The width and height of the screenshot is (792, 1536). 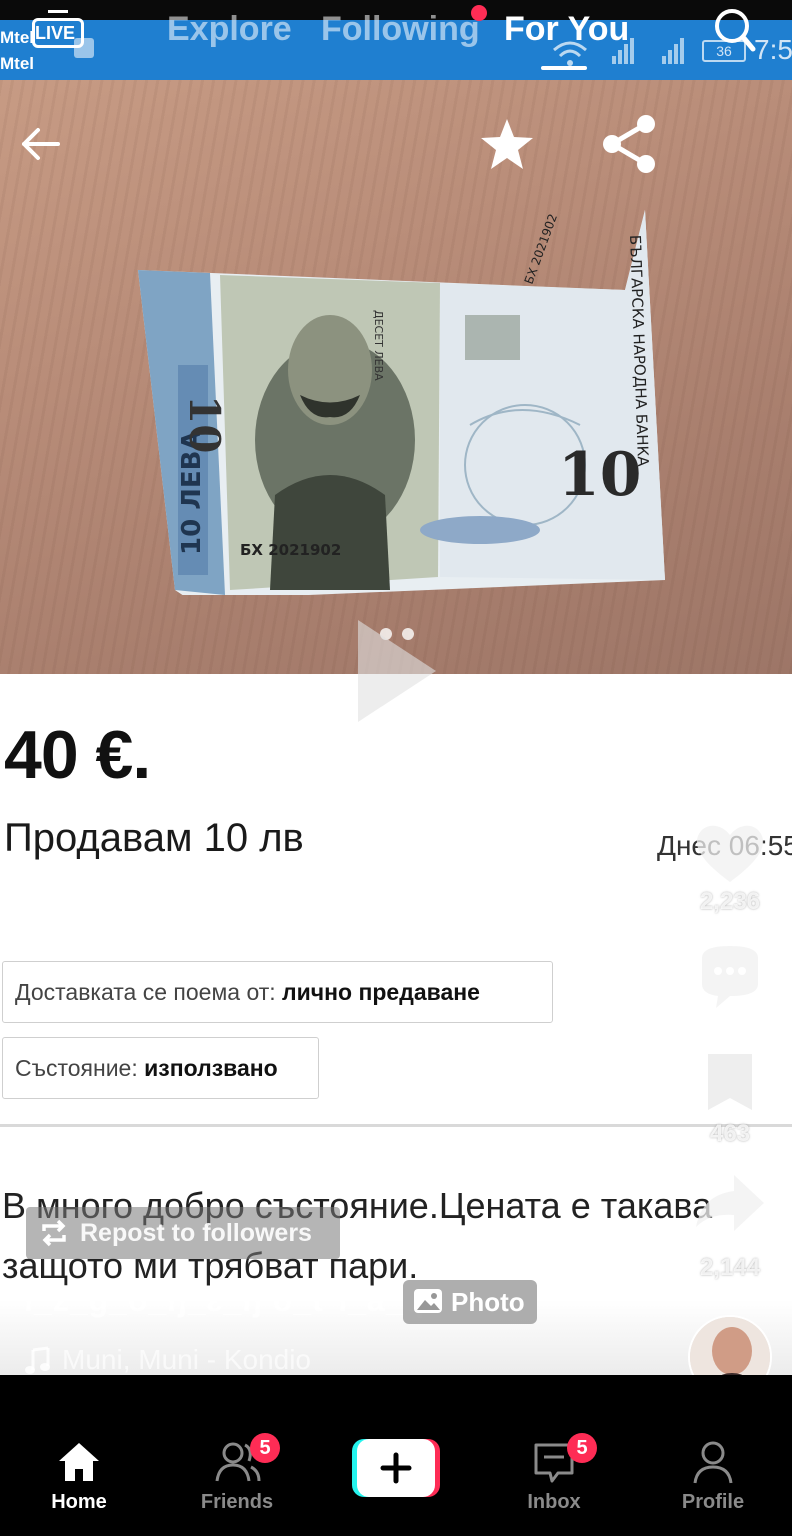 I want to click on share-icon, so click(x=630, y=144).